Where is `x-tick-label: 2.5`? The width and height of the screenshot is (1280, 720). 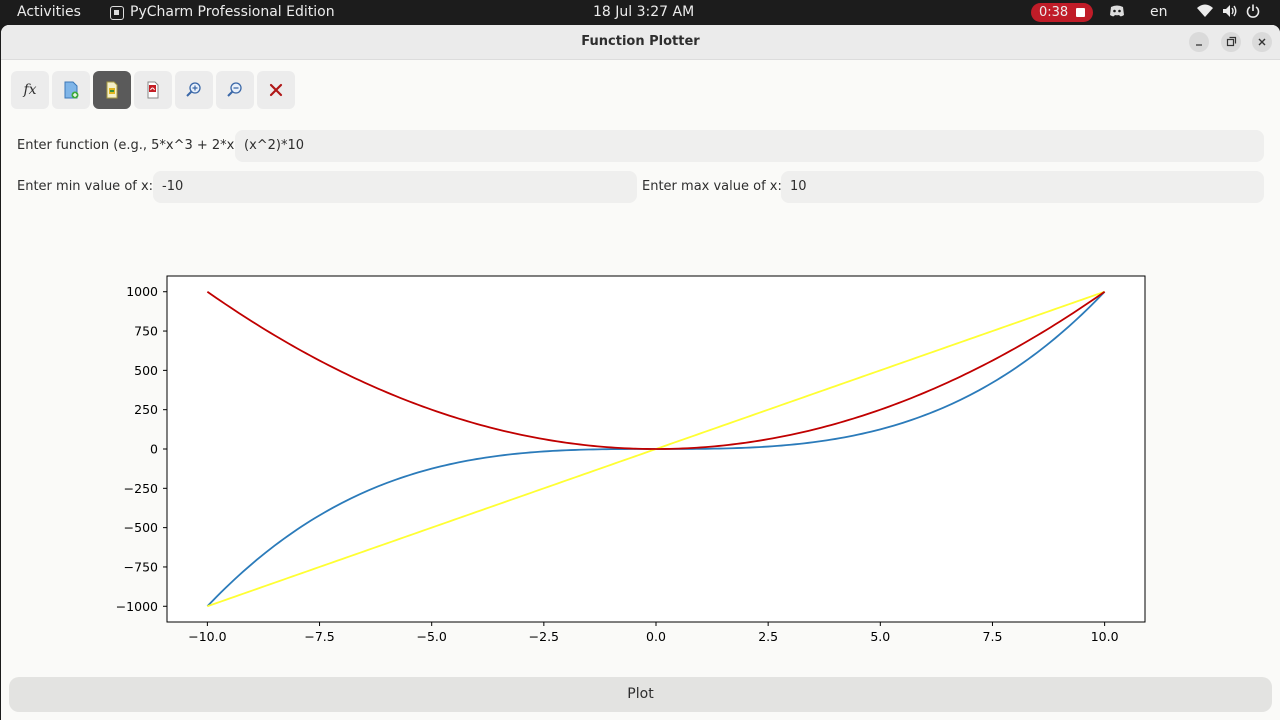 x-tick-label: 2.5 is located at coordinates (768, 636).